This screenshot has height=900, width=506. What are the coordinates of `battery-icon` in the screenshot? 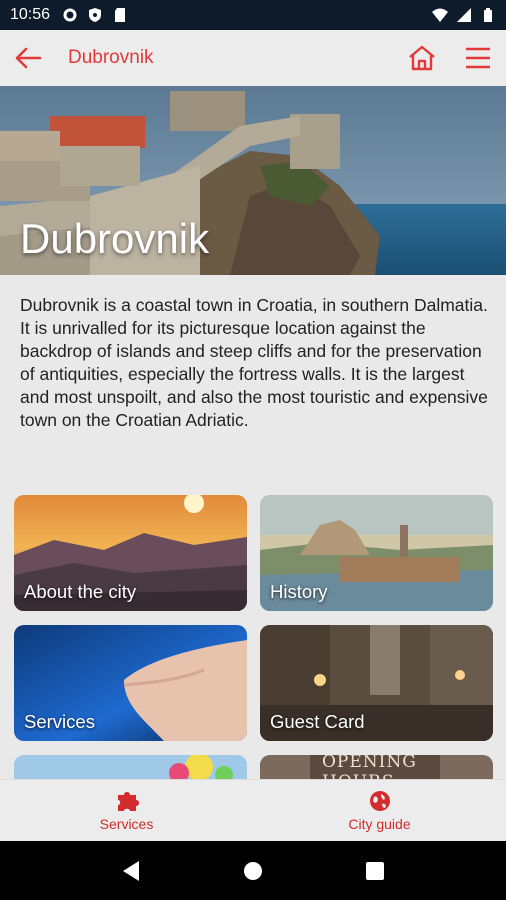 It's located at (488, 15).